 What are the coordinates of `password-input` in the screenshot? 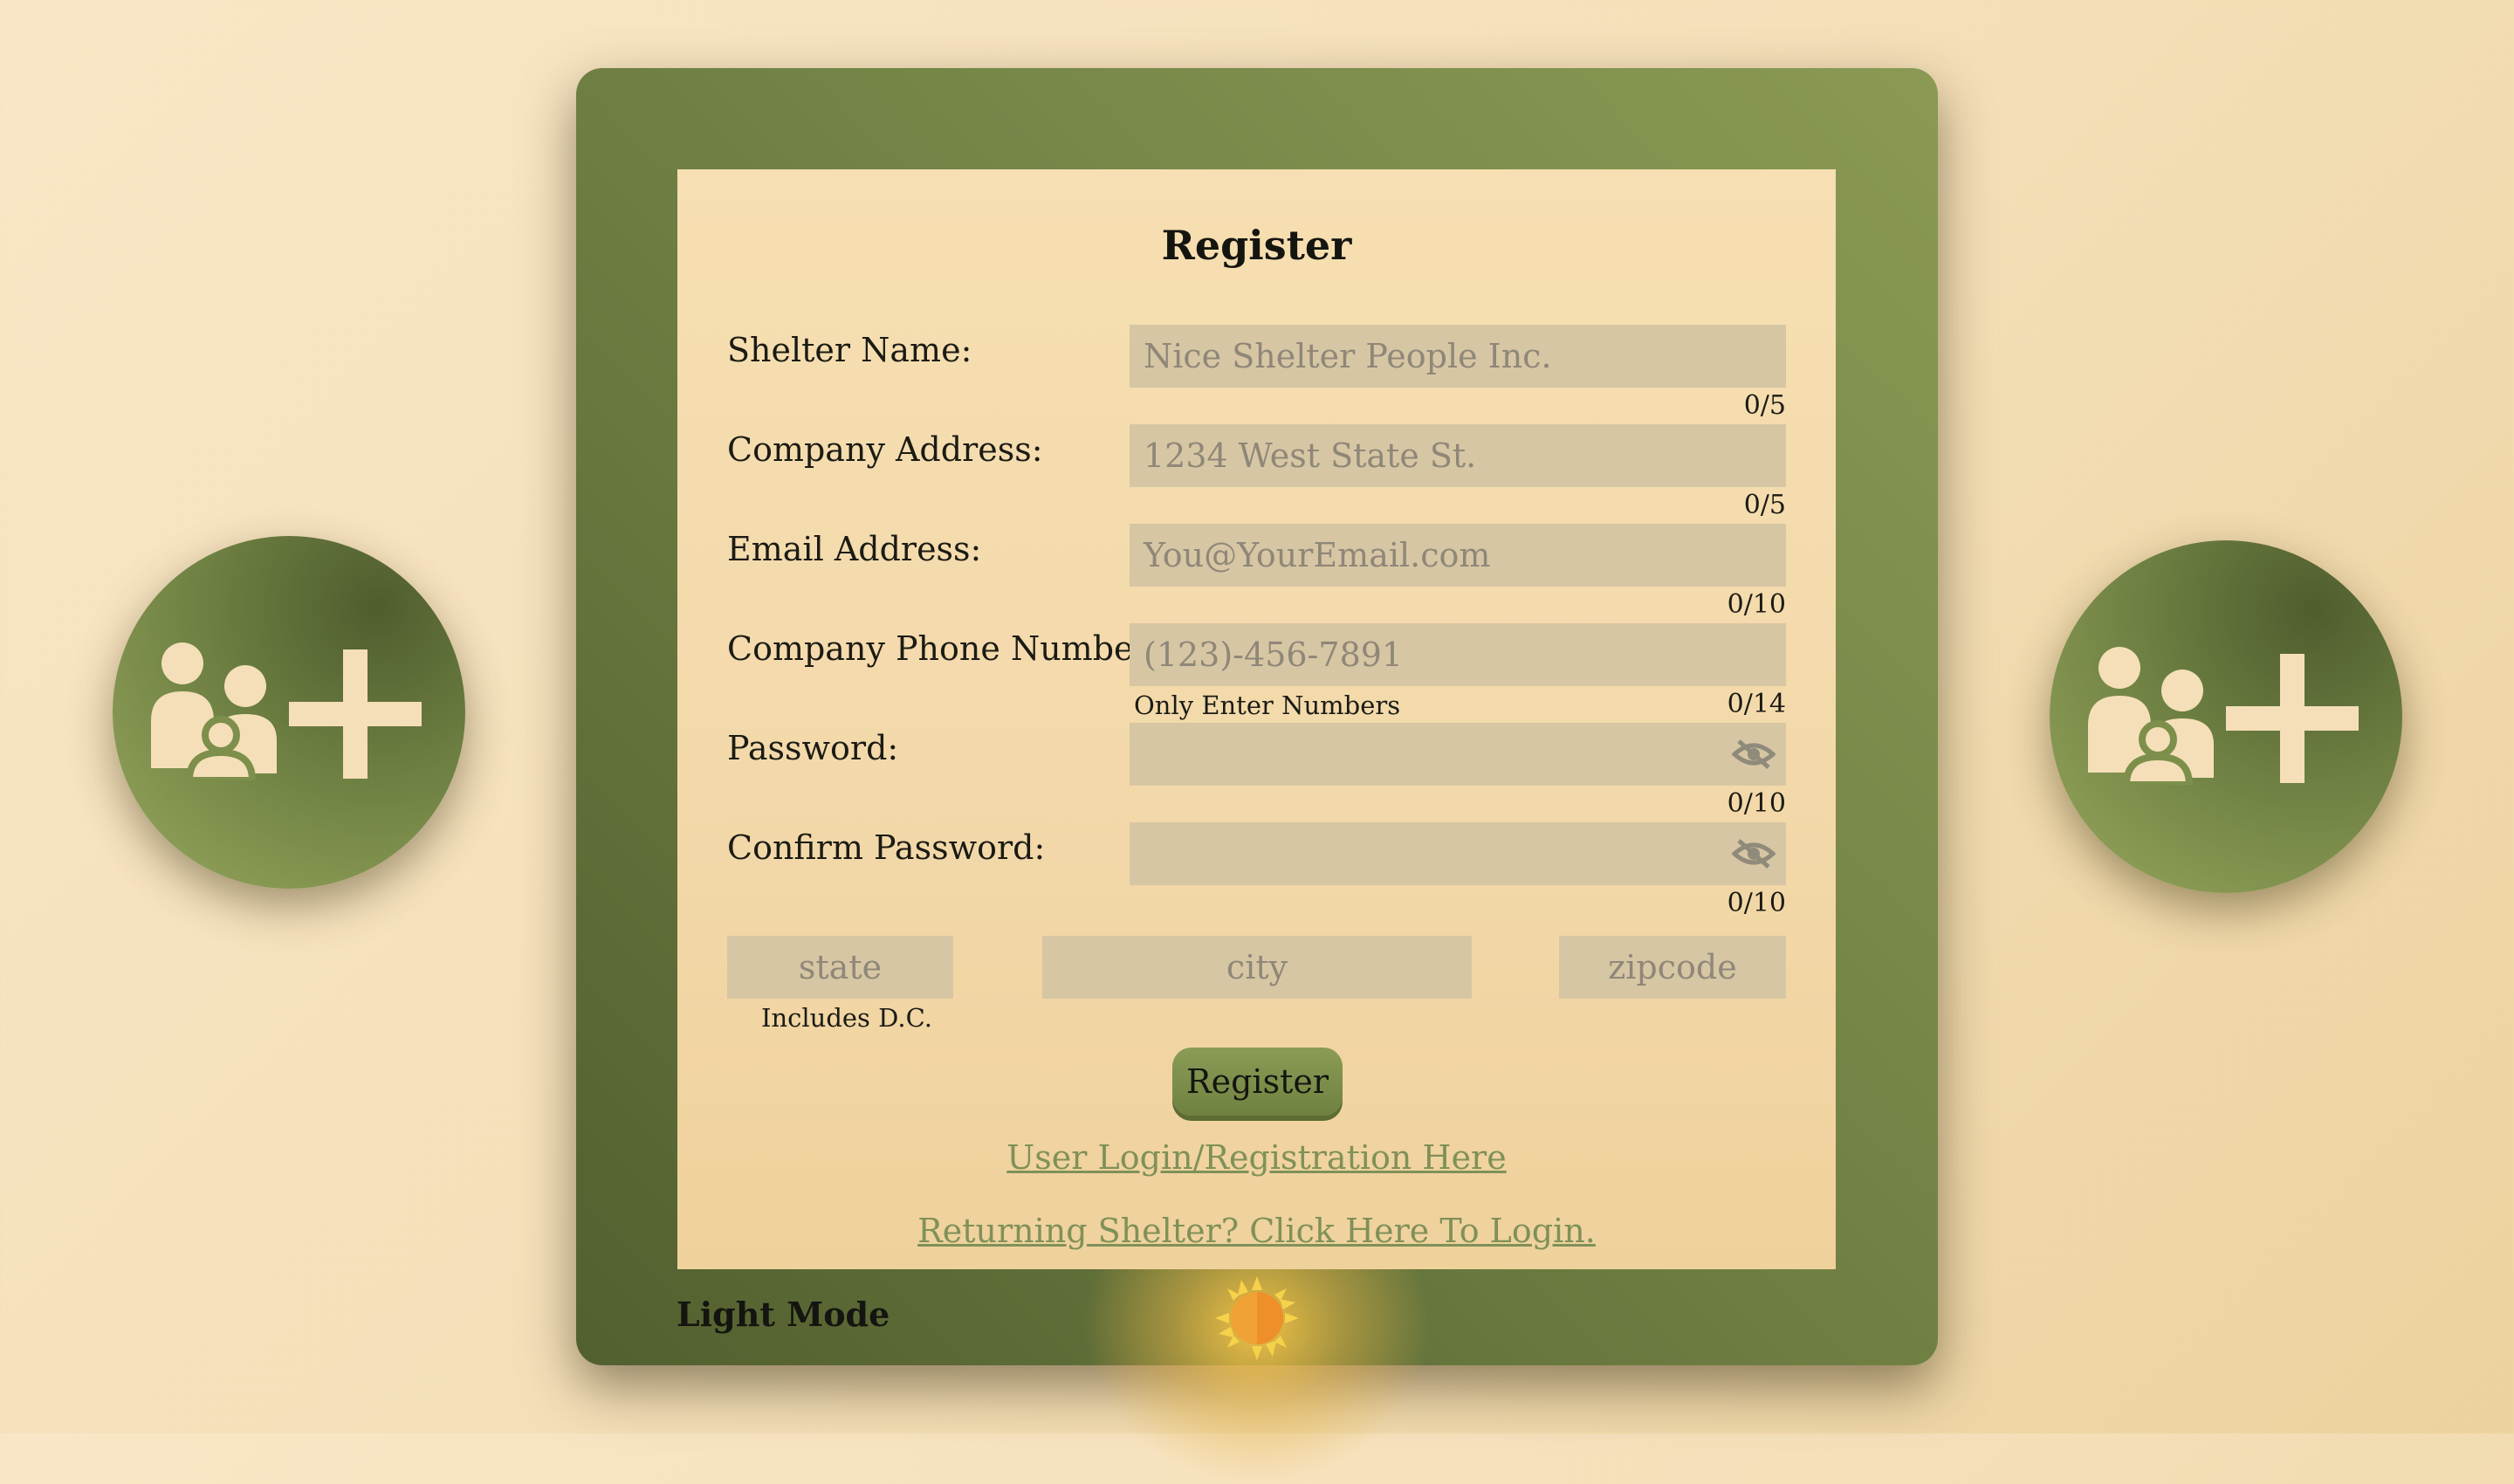 It's located at (1458, 754).